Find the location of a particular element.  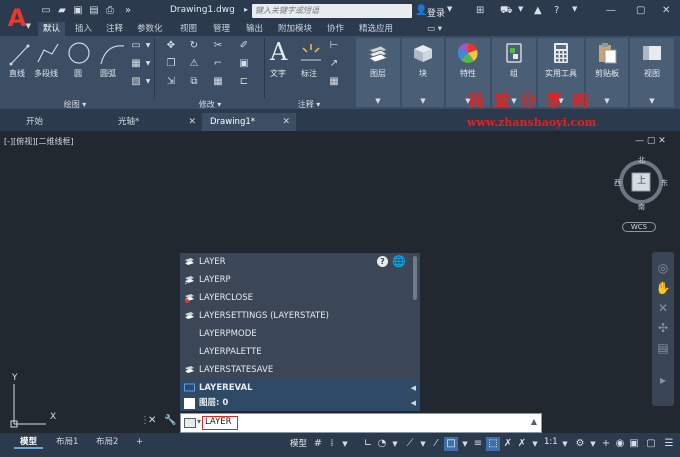

tab-parametric: 参数化 is located at coordinates (150, 29).